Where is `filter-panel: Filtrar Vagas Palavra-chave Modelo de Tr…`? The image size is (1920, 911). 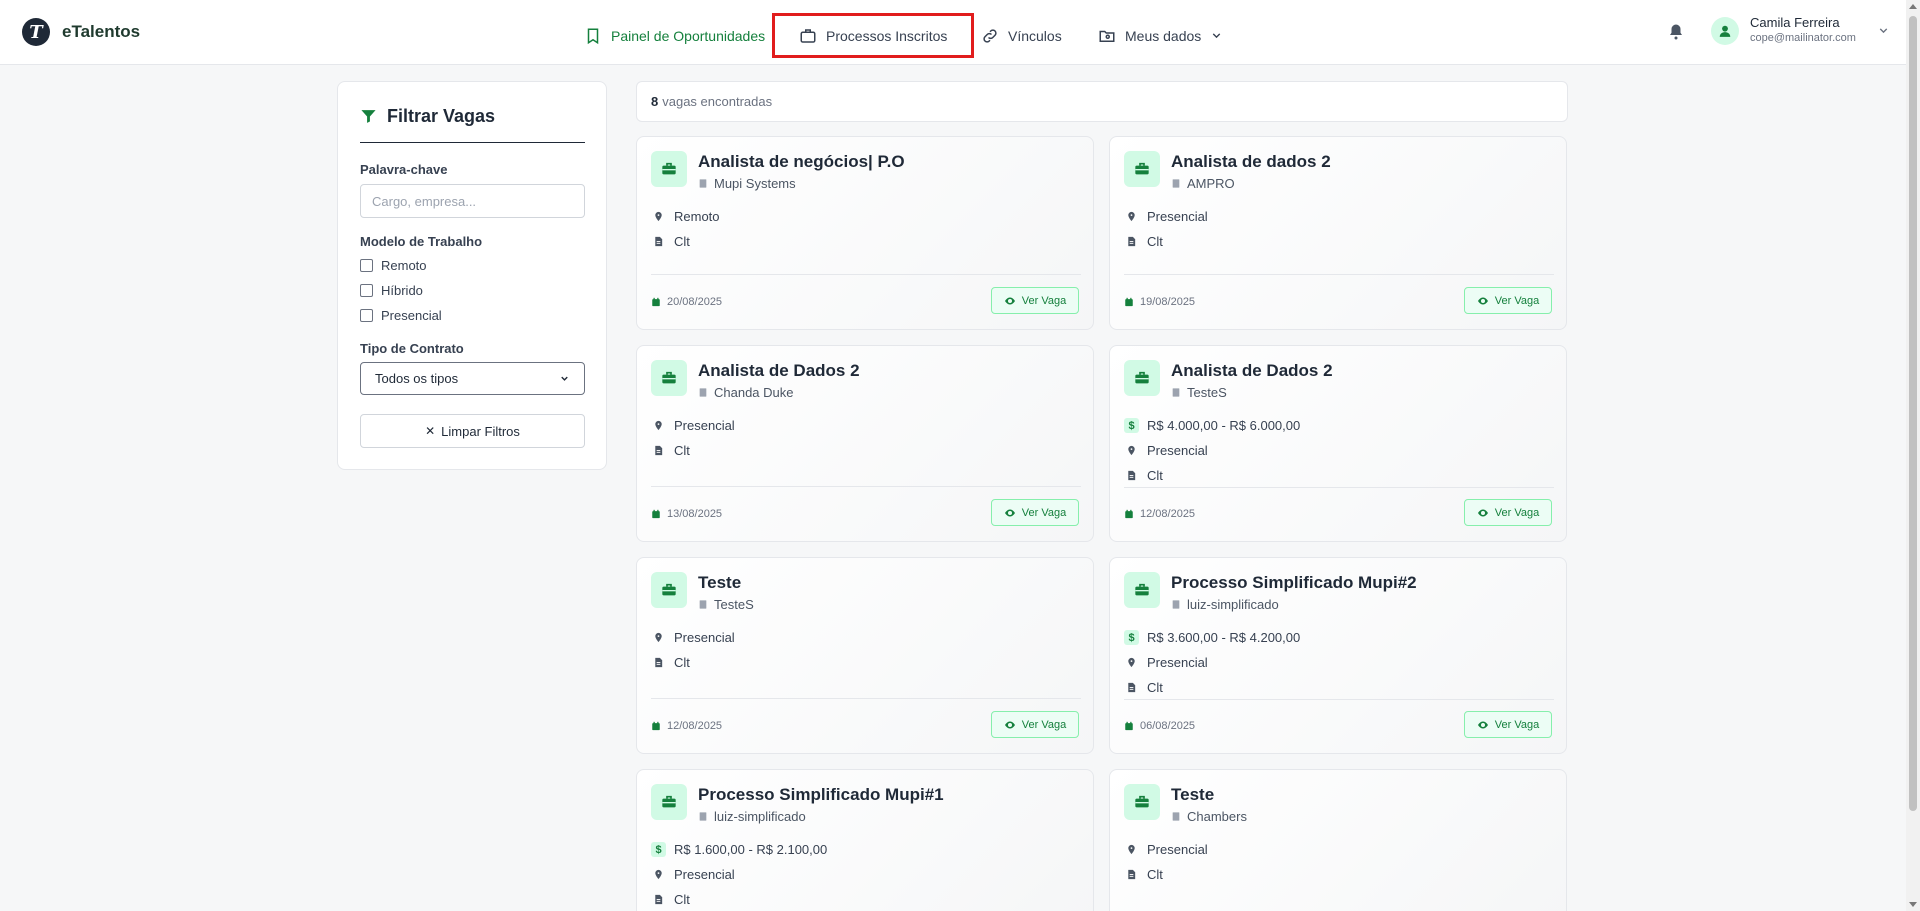
filter-panel: Filtrar Vagas Palavra-chave Modelo de Tr… is located at coordinates (472, 275).